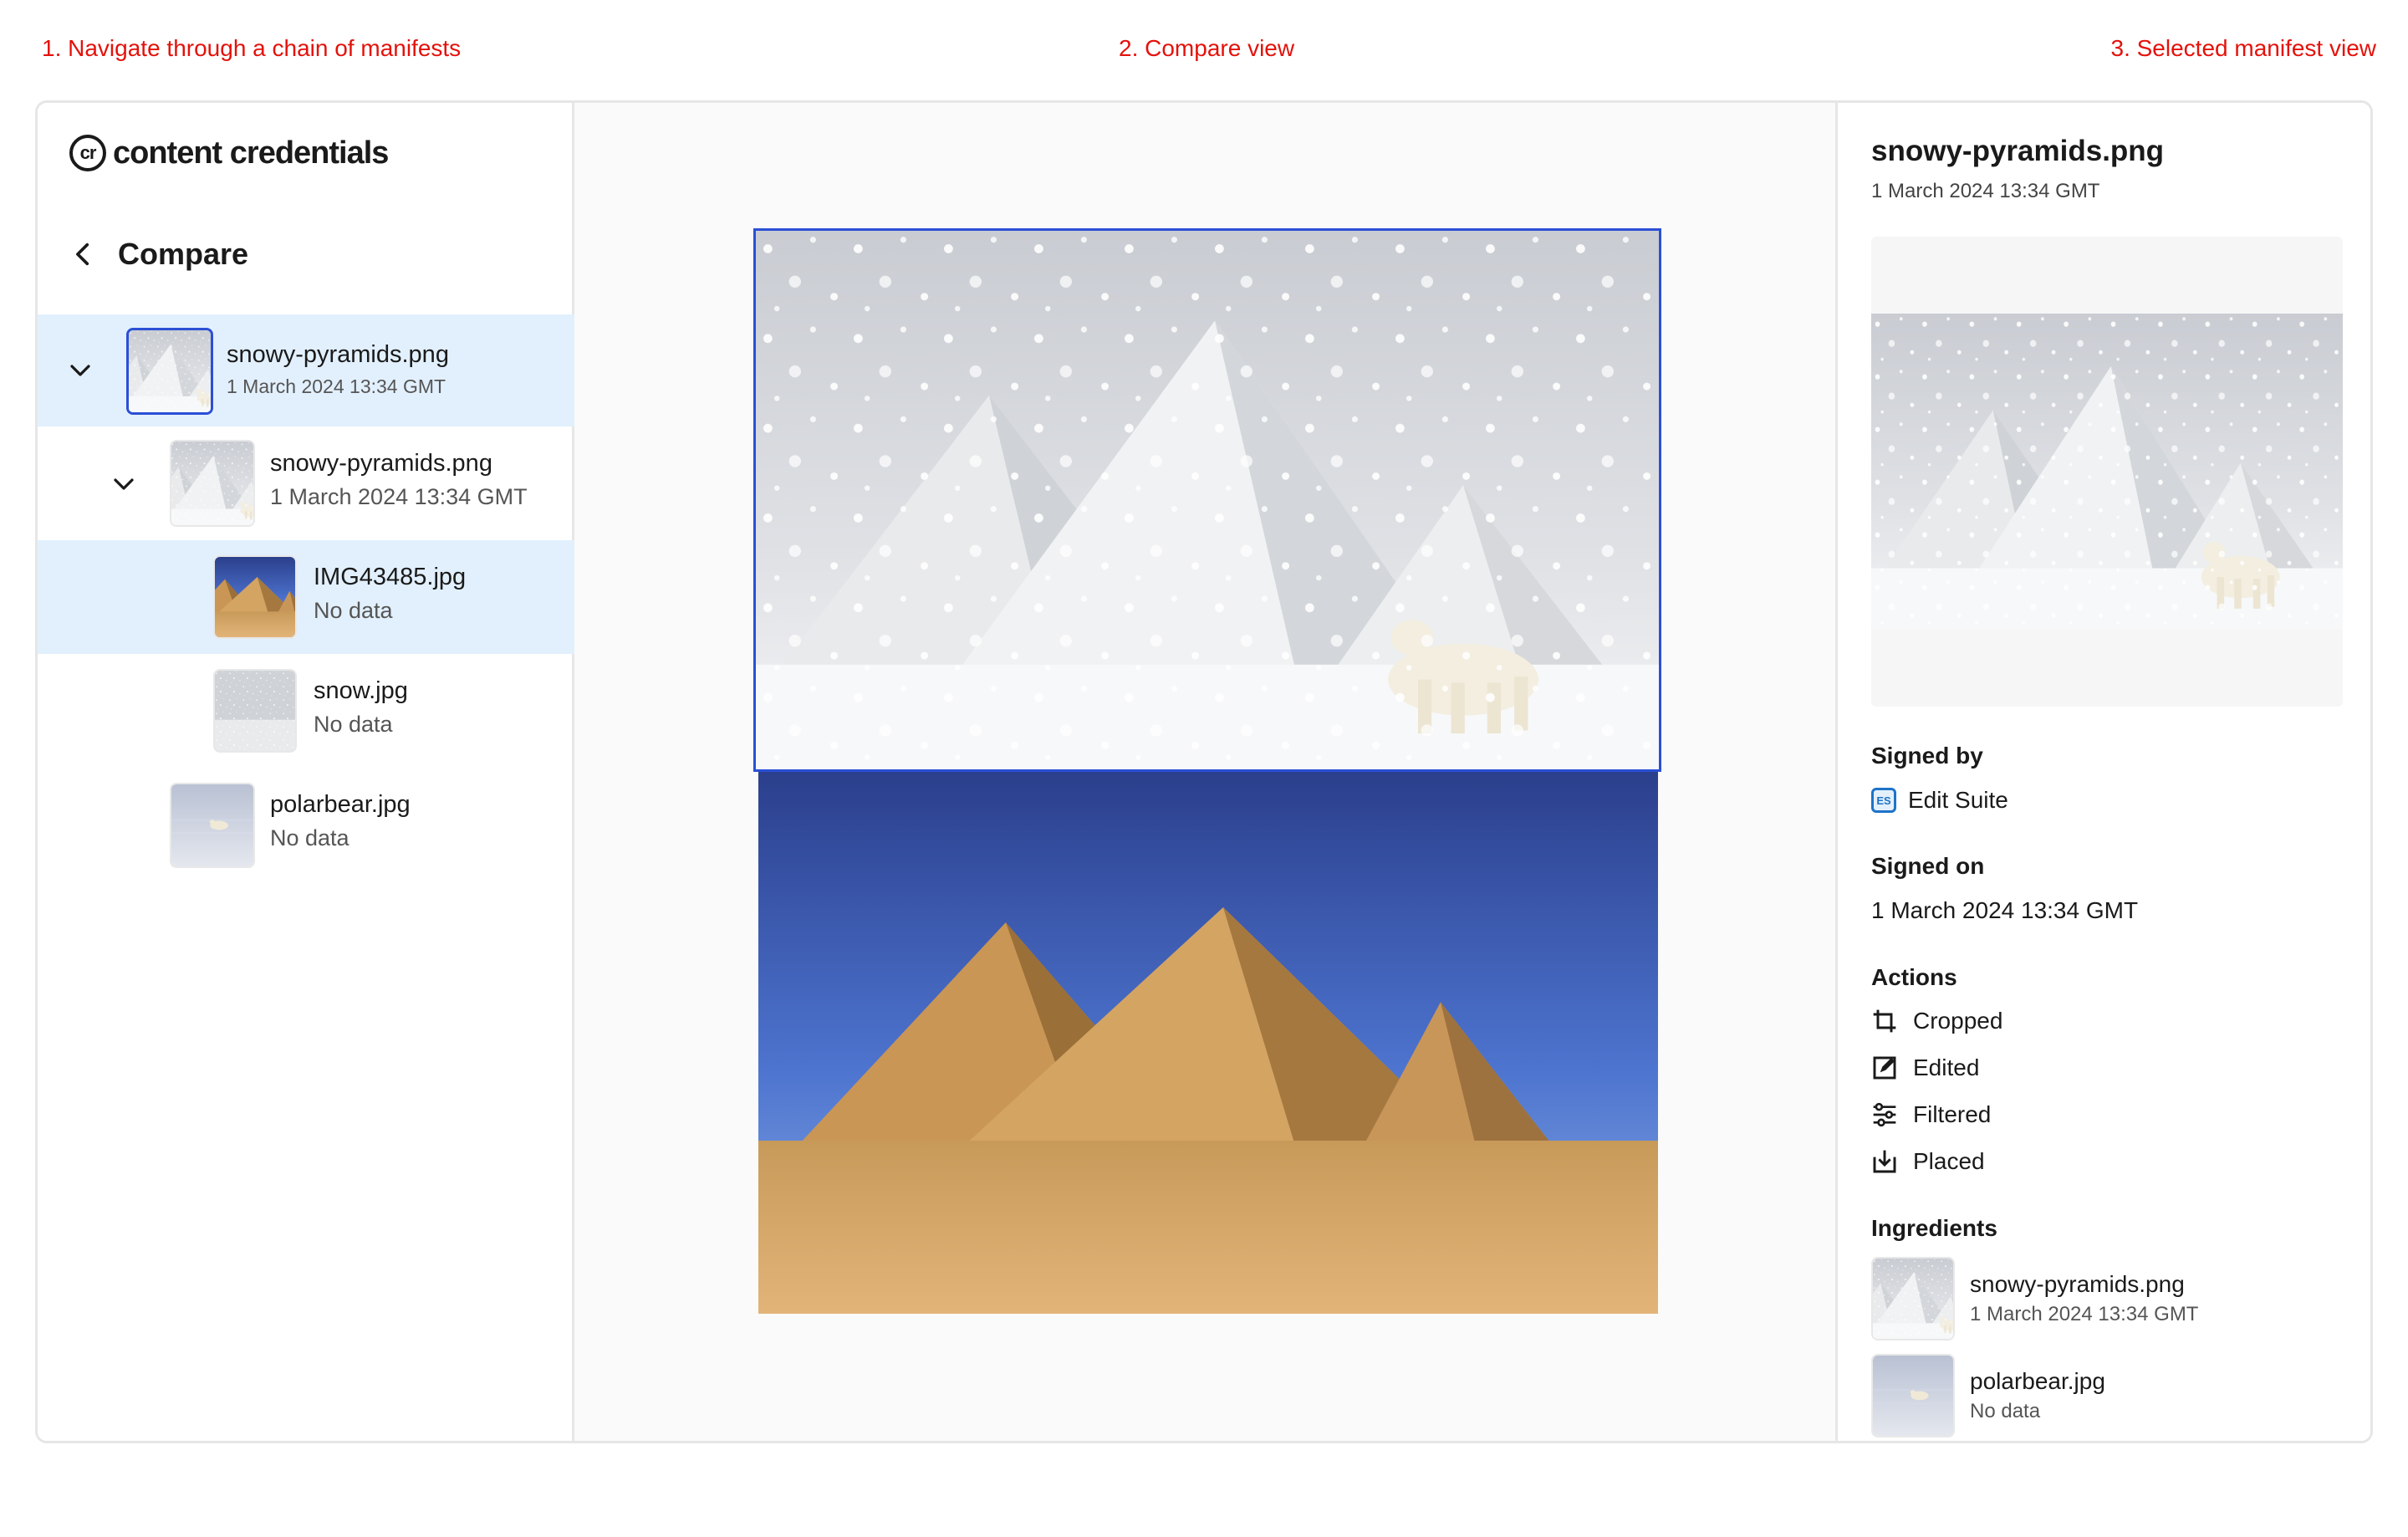 The image size is (2408, 1537). I want to click on action-label: Placed, so click(1949, 1161).